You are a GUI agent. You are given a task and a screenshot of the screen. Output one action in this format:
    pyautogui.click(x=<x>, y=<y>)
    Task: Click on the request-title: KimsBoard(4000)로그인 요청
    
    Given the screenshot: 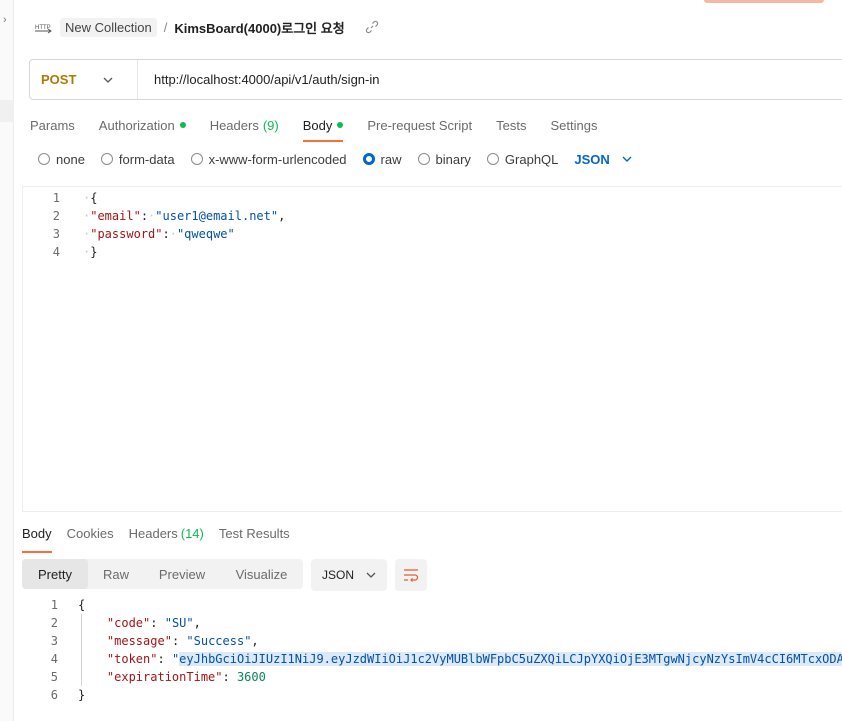 What is the action you would take?
    pyautogui.click(x=259, y=27)
    